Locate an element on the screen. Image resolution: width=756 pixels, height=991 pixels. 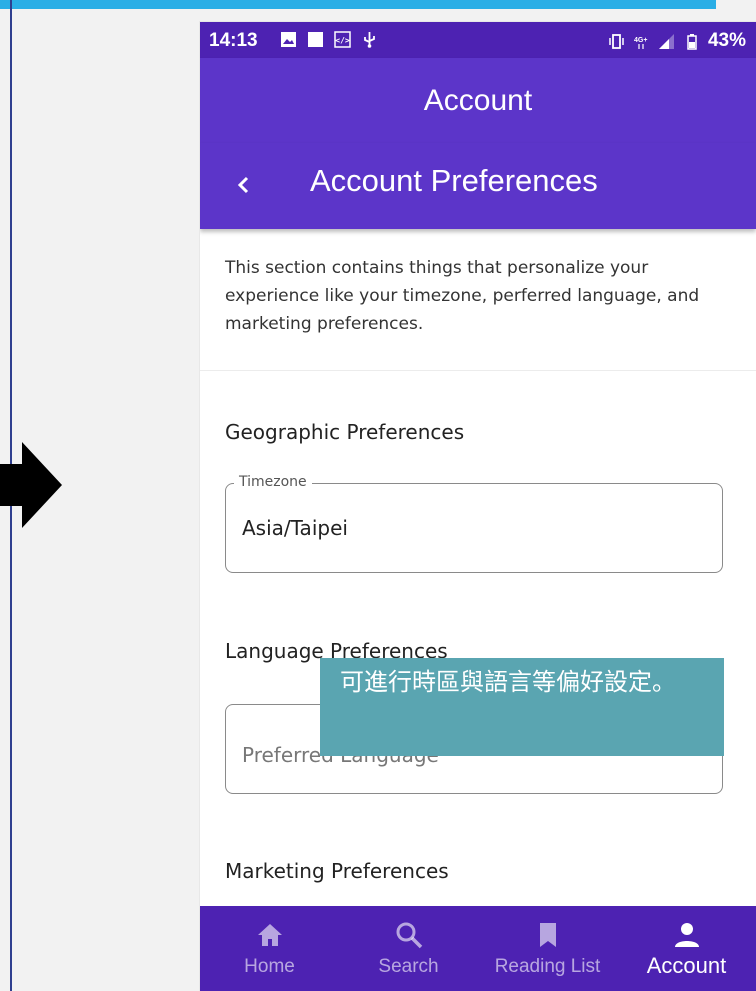
svg-text: 4G+ is located at coordinates (640, 40).